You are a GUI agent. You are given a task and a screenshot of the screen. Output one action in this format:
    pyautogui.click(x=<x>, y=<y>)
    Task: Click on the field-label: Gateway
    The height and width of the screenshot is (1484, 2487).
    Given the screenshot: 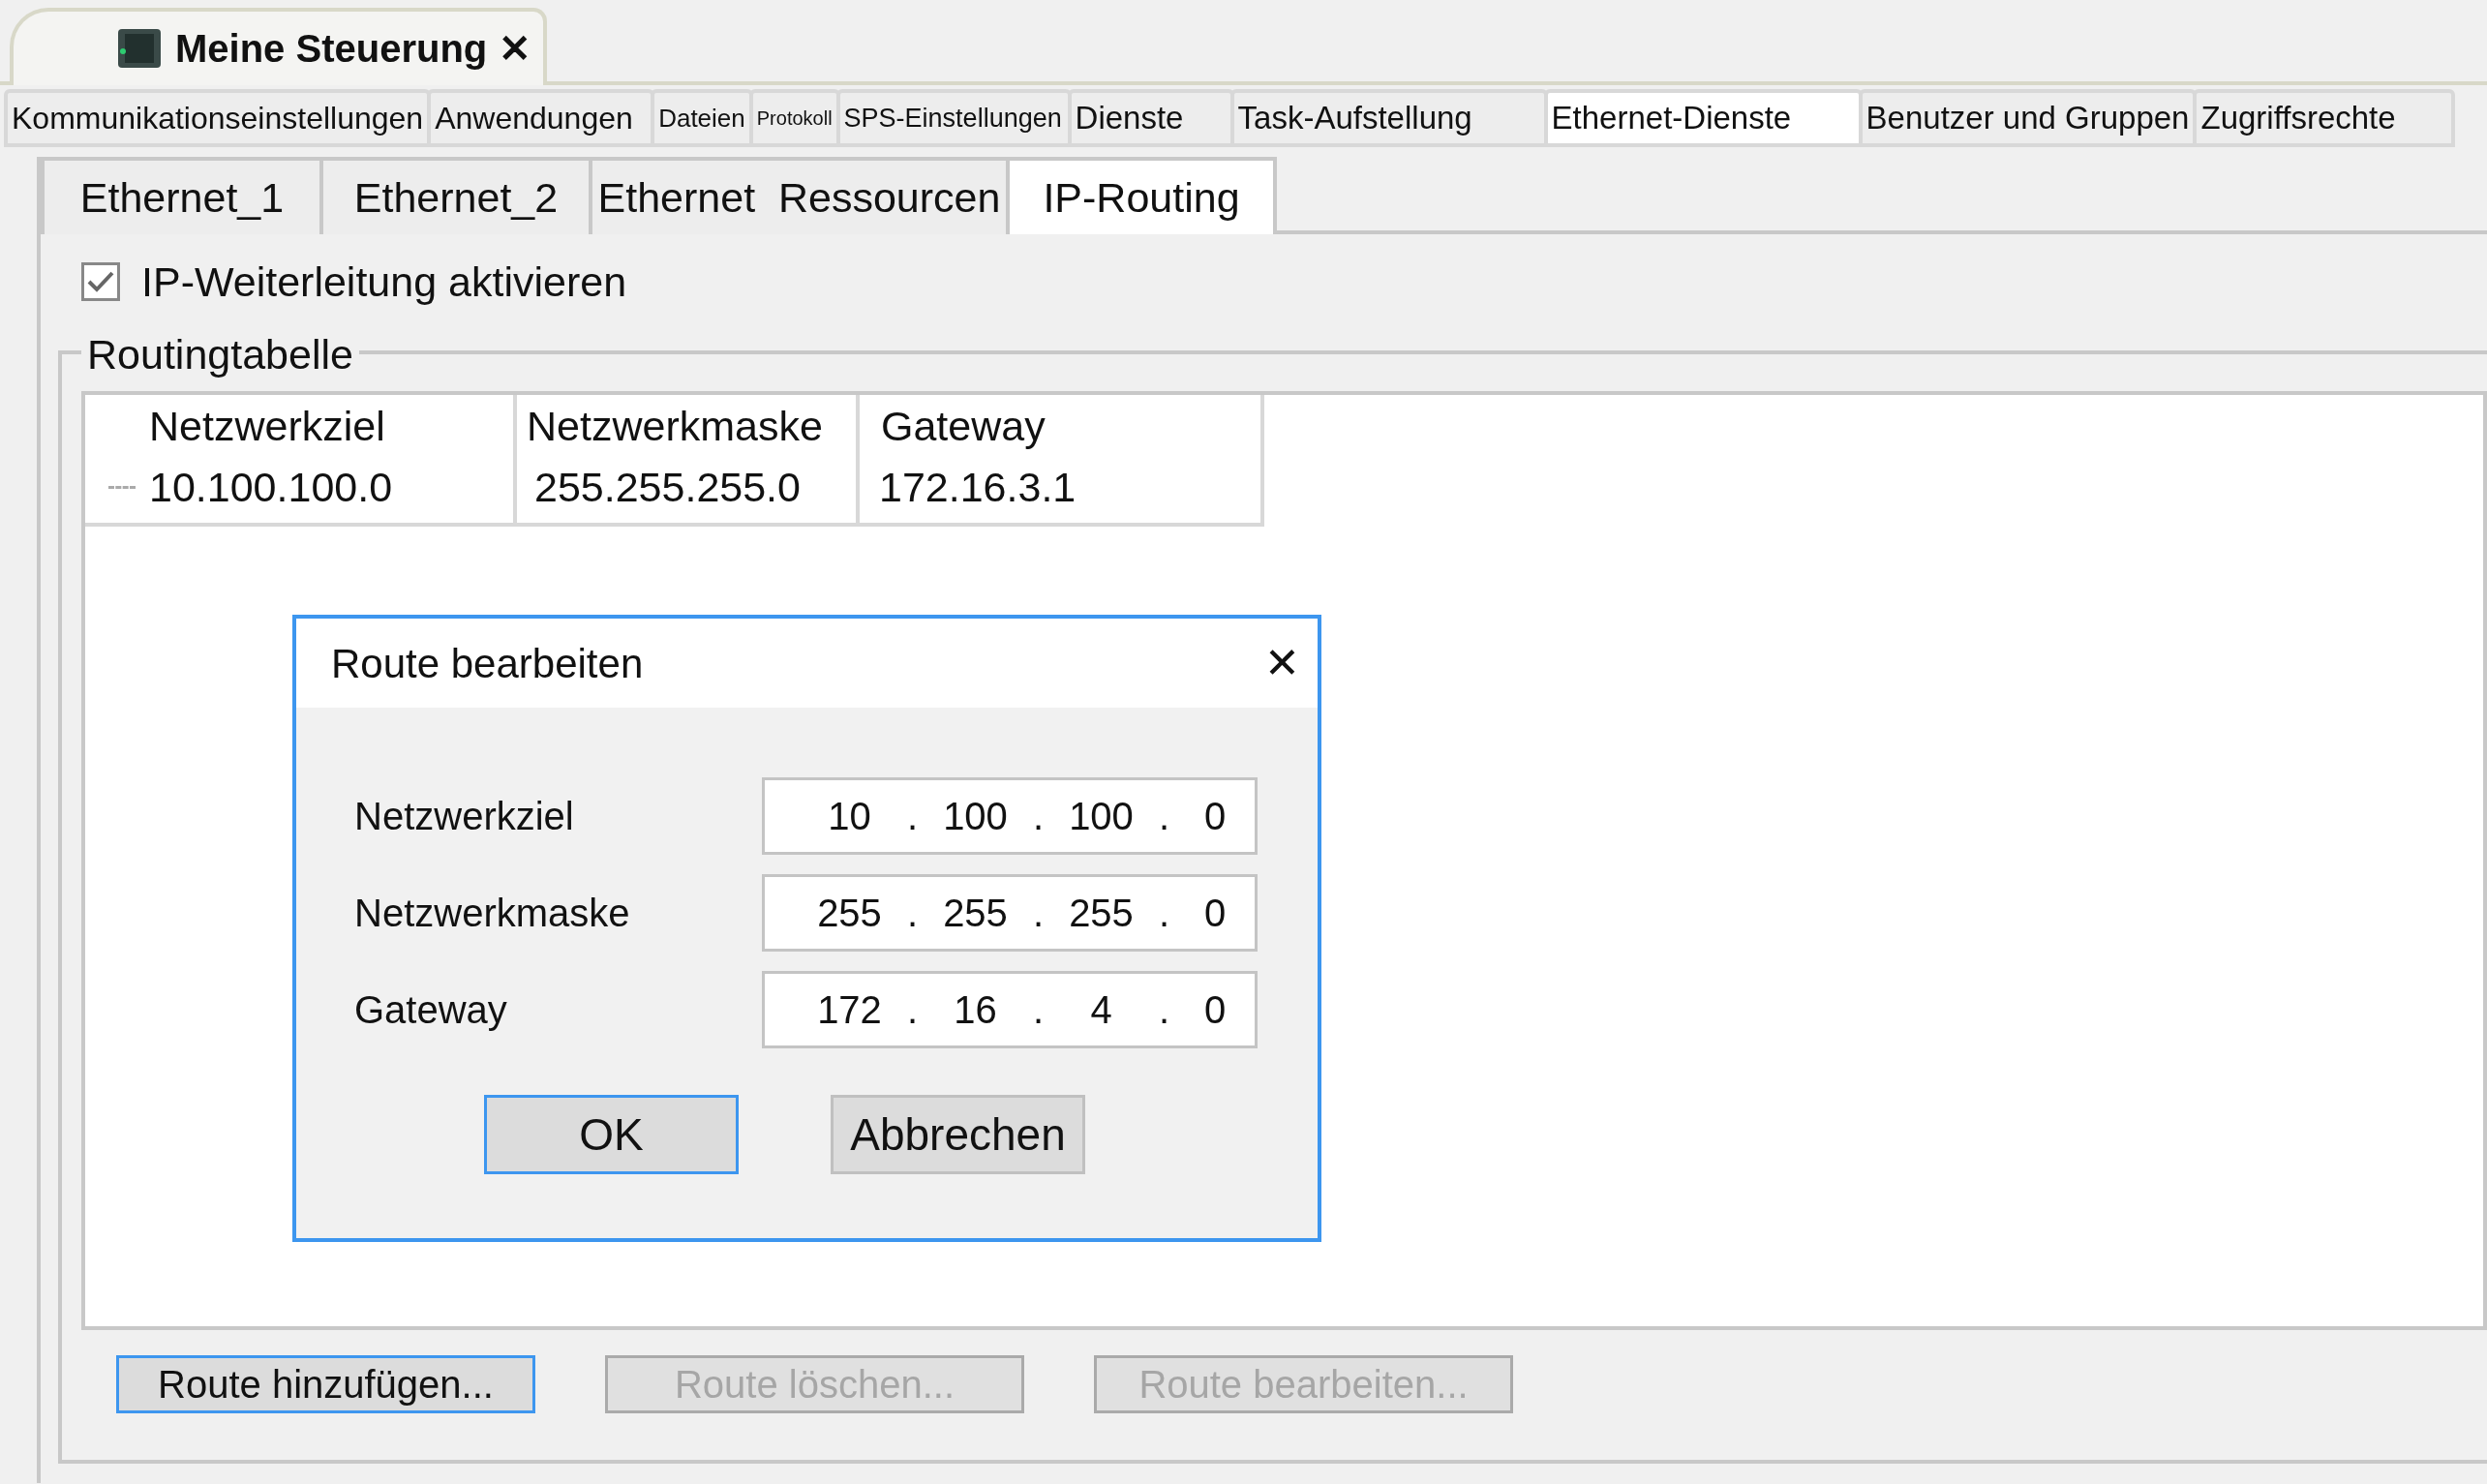 What is the action you would take?
    pyautogui.click(x=430, y=1010)
    